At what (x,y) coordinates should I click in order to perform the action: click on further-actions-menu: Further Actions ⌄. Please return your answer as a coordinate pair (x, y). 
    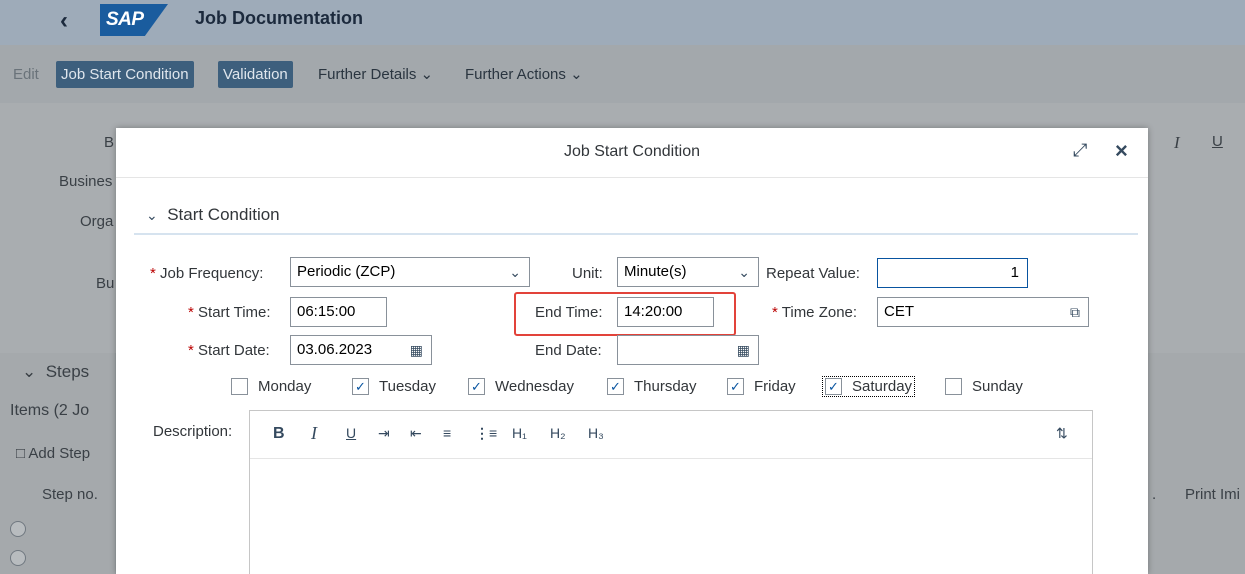
    Looking at the image, I should click on (524, 74).